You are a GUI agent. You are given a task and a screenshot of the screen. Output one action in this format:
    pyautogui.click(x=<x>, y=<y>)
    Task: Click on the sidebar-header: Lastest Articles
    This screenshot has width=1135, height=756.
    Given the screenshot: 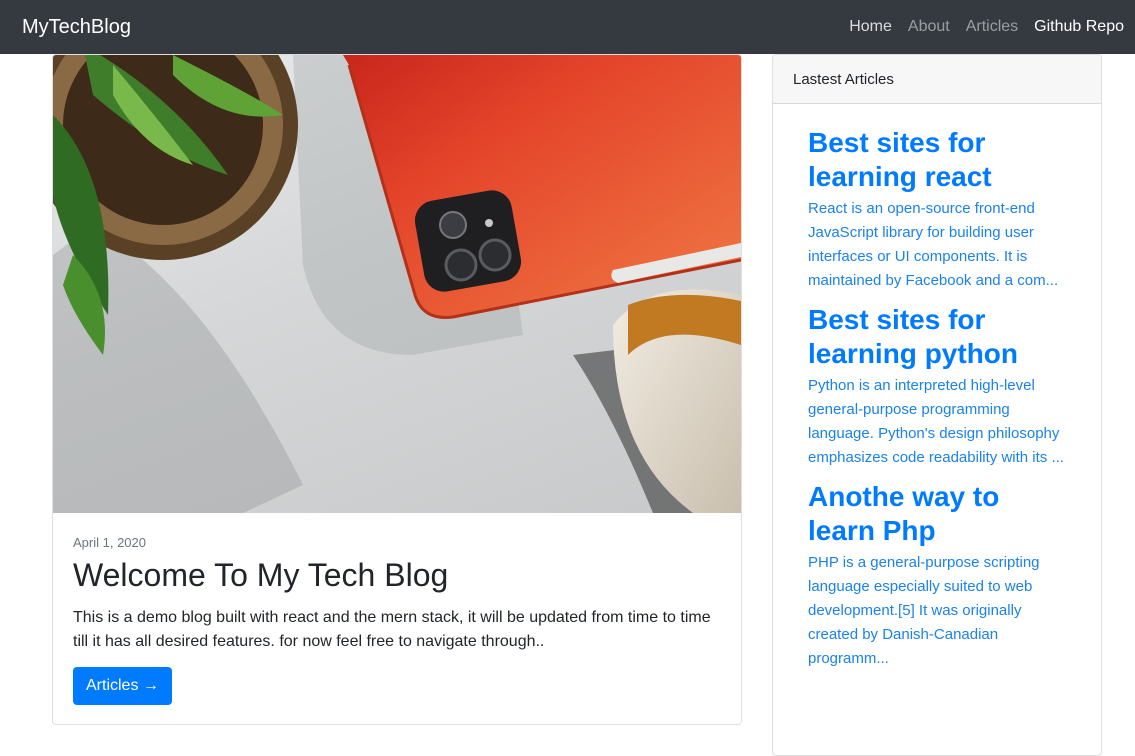 What is the action you would take?
    pyautogui.click(x=937, y=79)
    